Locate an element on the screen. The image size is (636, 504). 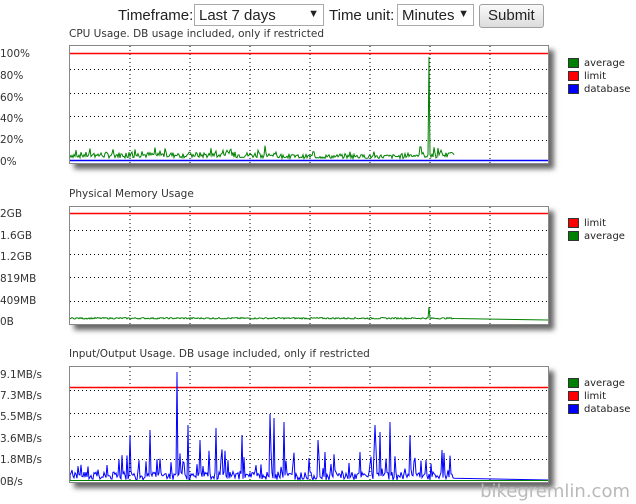
y-tick-label: 7.3MB/s is located at coordinates (21, 396).